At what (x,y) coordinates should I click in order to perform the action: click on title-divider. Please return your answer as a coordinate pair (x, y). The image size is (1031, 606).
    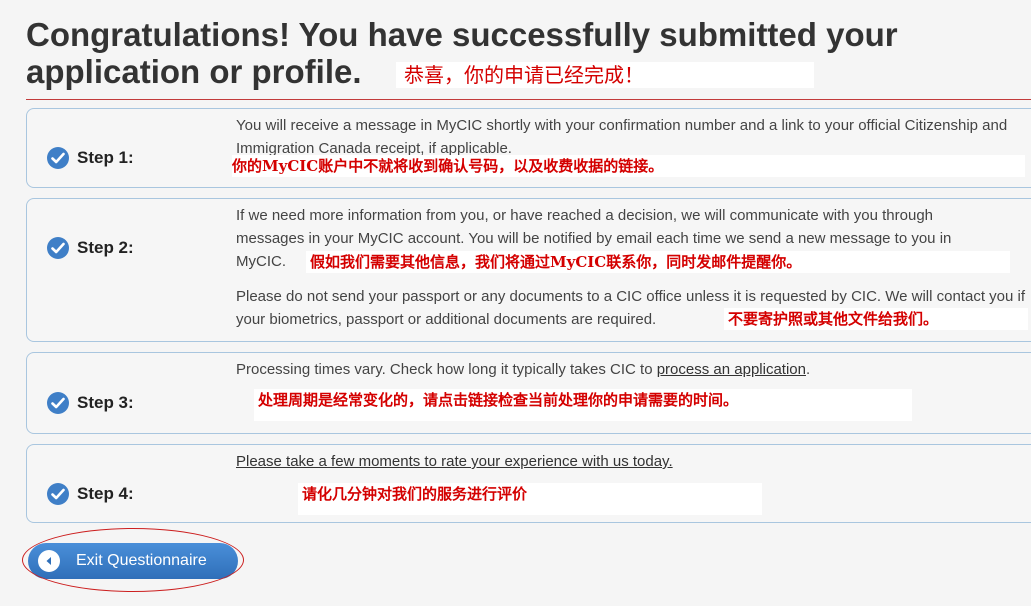
    Looking at the image, I should click on (528, 99).